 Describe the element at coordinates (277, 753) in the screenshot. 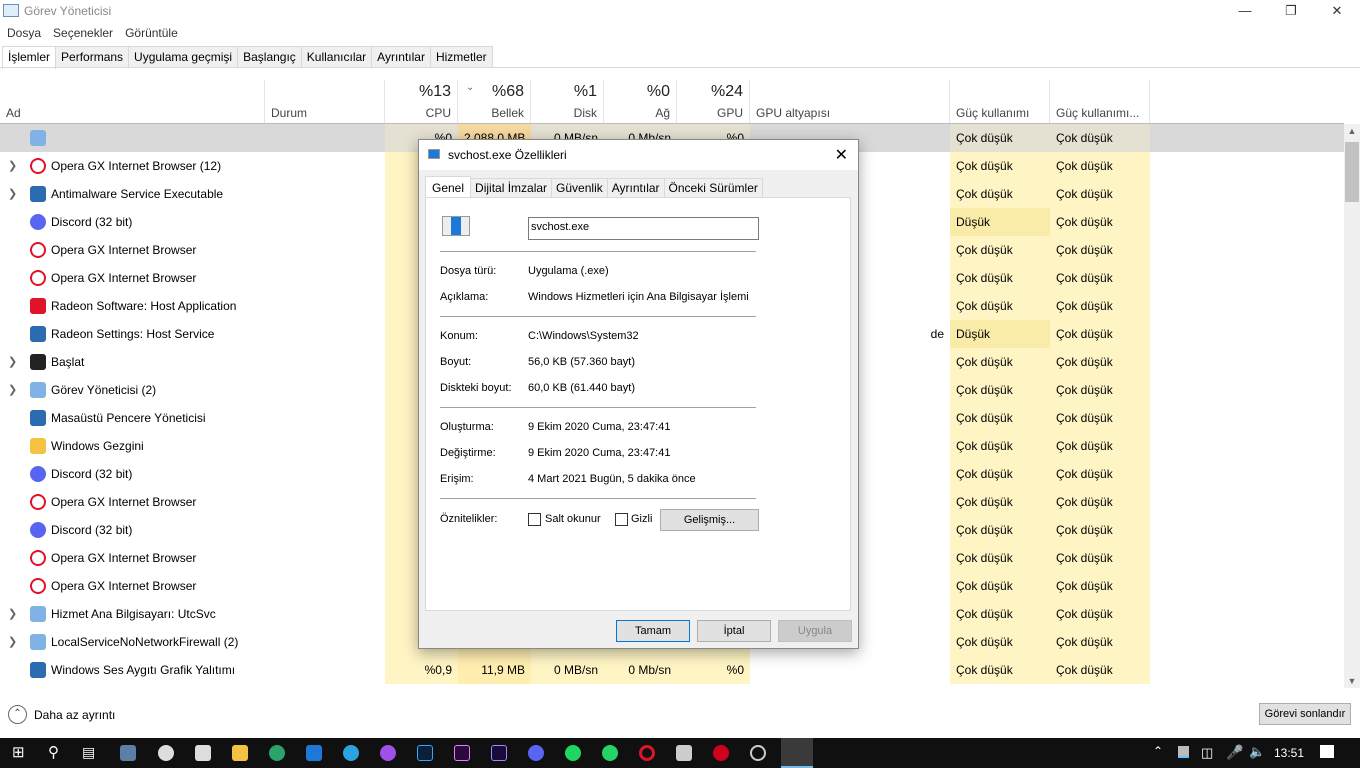

I see `edge-icon` at that location.